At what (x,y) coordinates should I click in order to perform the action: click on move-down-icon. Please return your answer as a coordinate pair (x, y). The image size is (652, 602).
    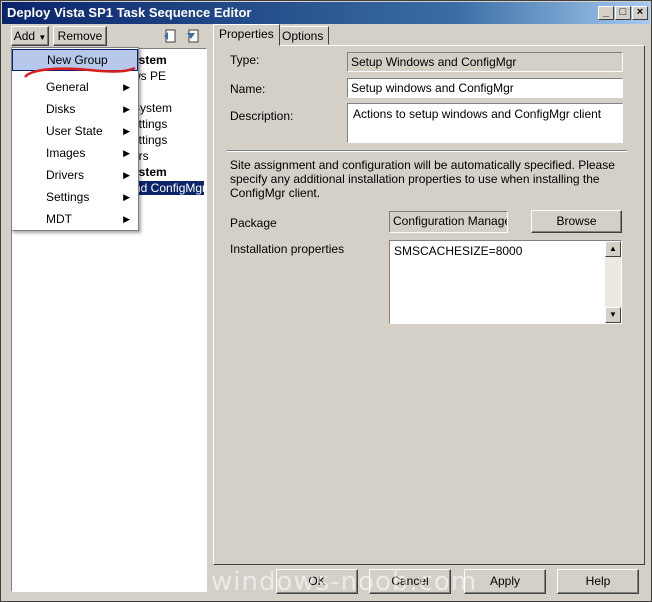
    Looking at the image, I should click on (193, 36).